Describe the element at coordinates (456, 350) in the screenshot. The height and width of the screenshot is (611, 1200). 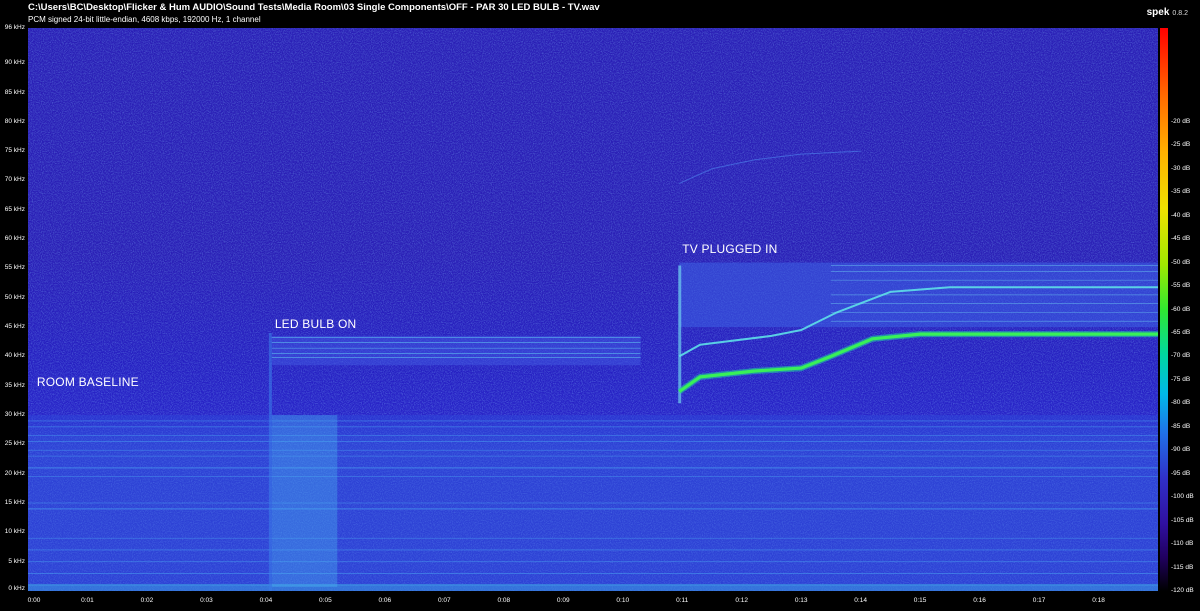
I see `bulb-band` at that location.